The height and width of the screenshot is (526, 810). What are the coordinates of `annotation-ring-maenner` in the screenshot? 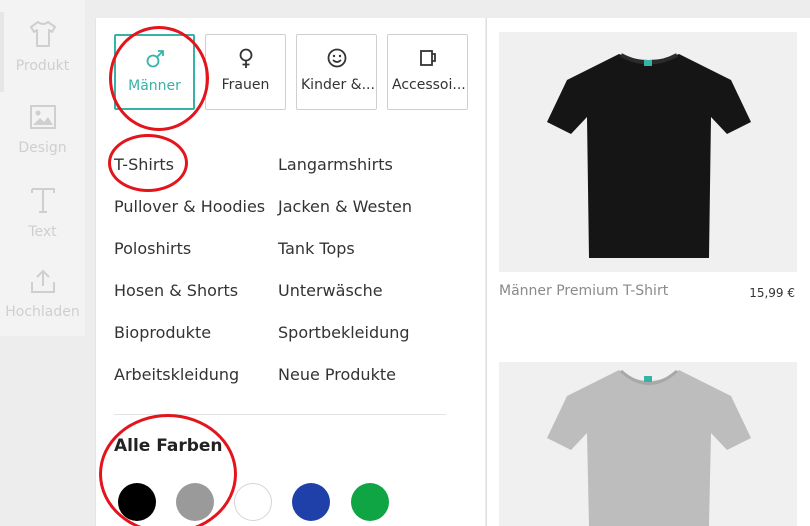 It's located at (159, 78).